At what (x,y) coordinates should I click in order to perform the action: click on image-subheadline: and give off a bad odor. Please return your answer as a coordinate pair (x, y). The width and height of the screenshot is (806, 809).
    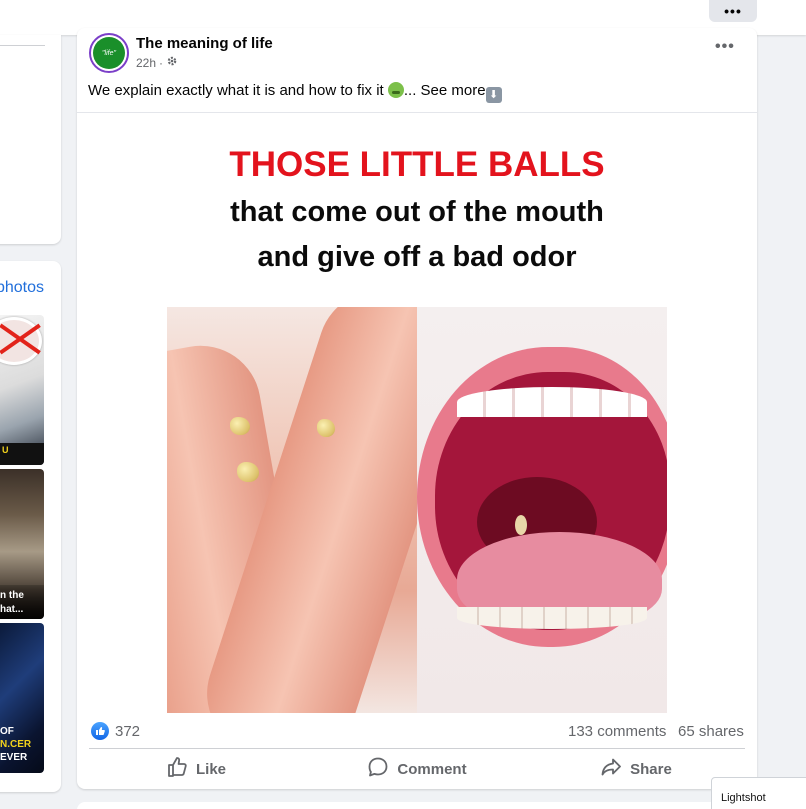
    Looking at the image, I should click on (417, 257).